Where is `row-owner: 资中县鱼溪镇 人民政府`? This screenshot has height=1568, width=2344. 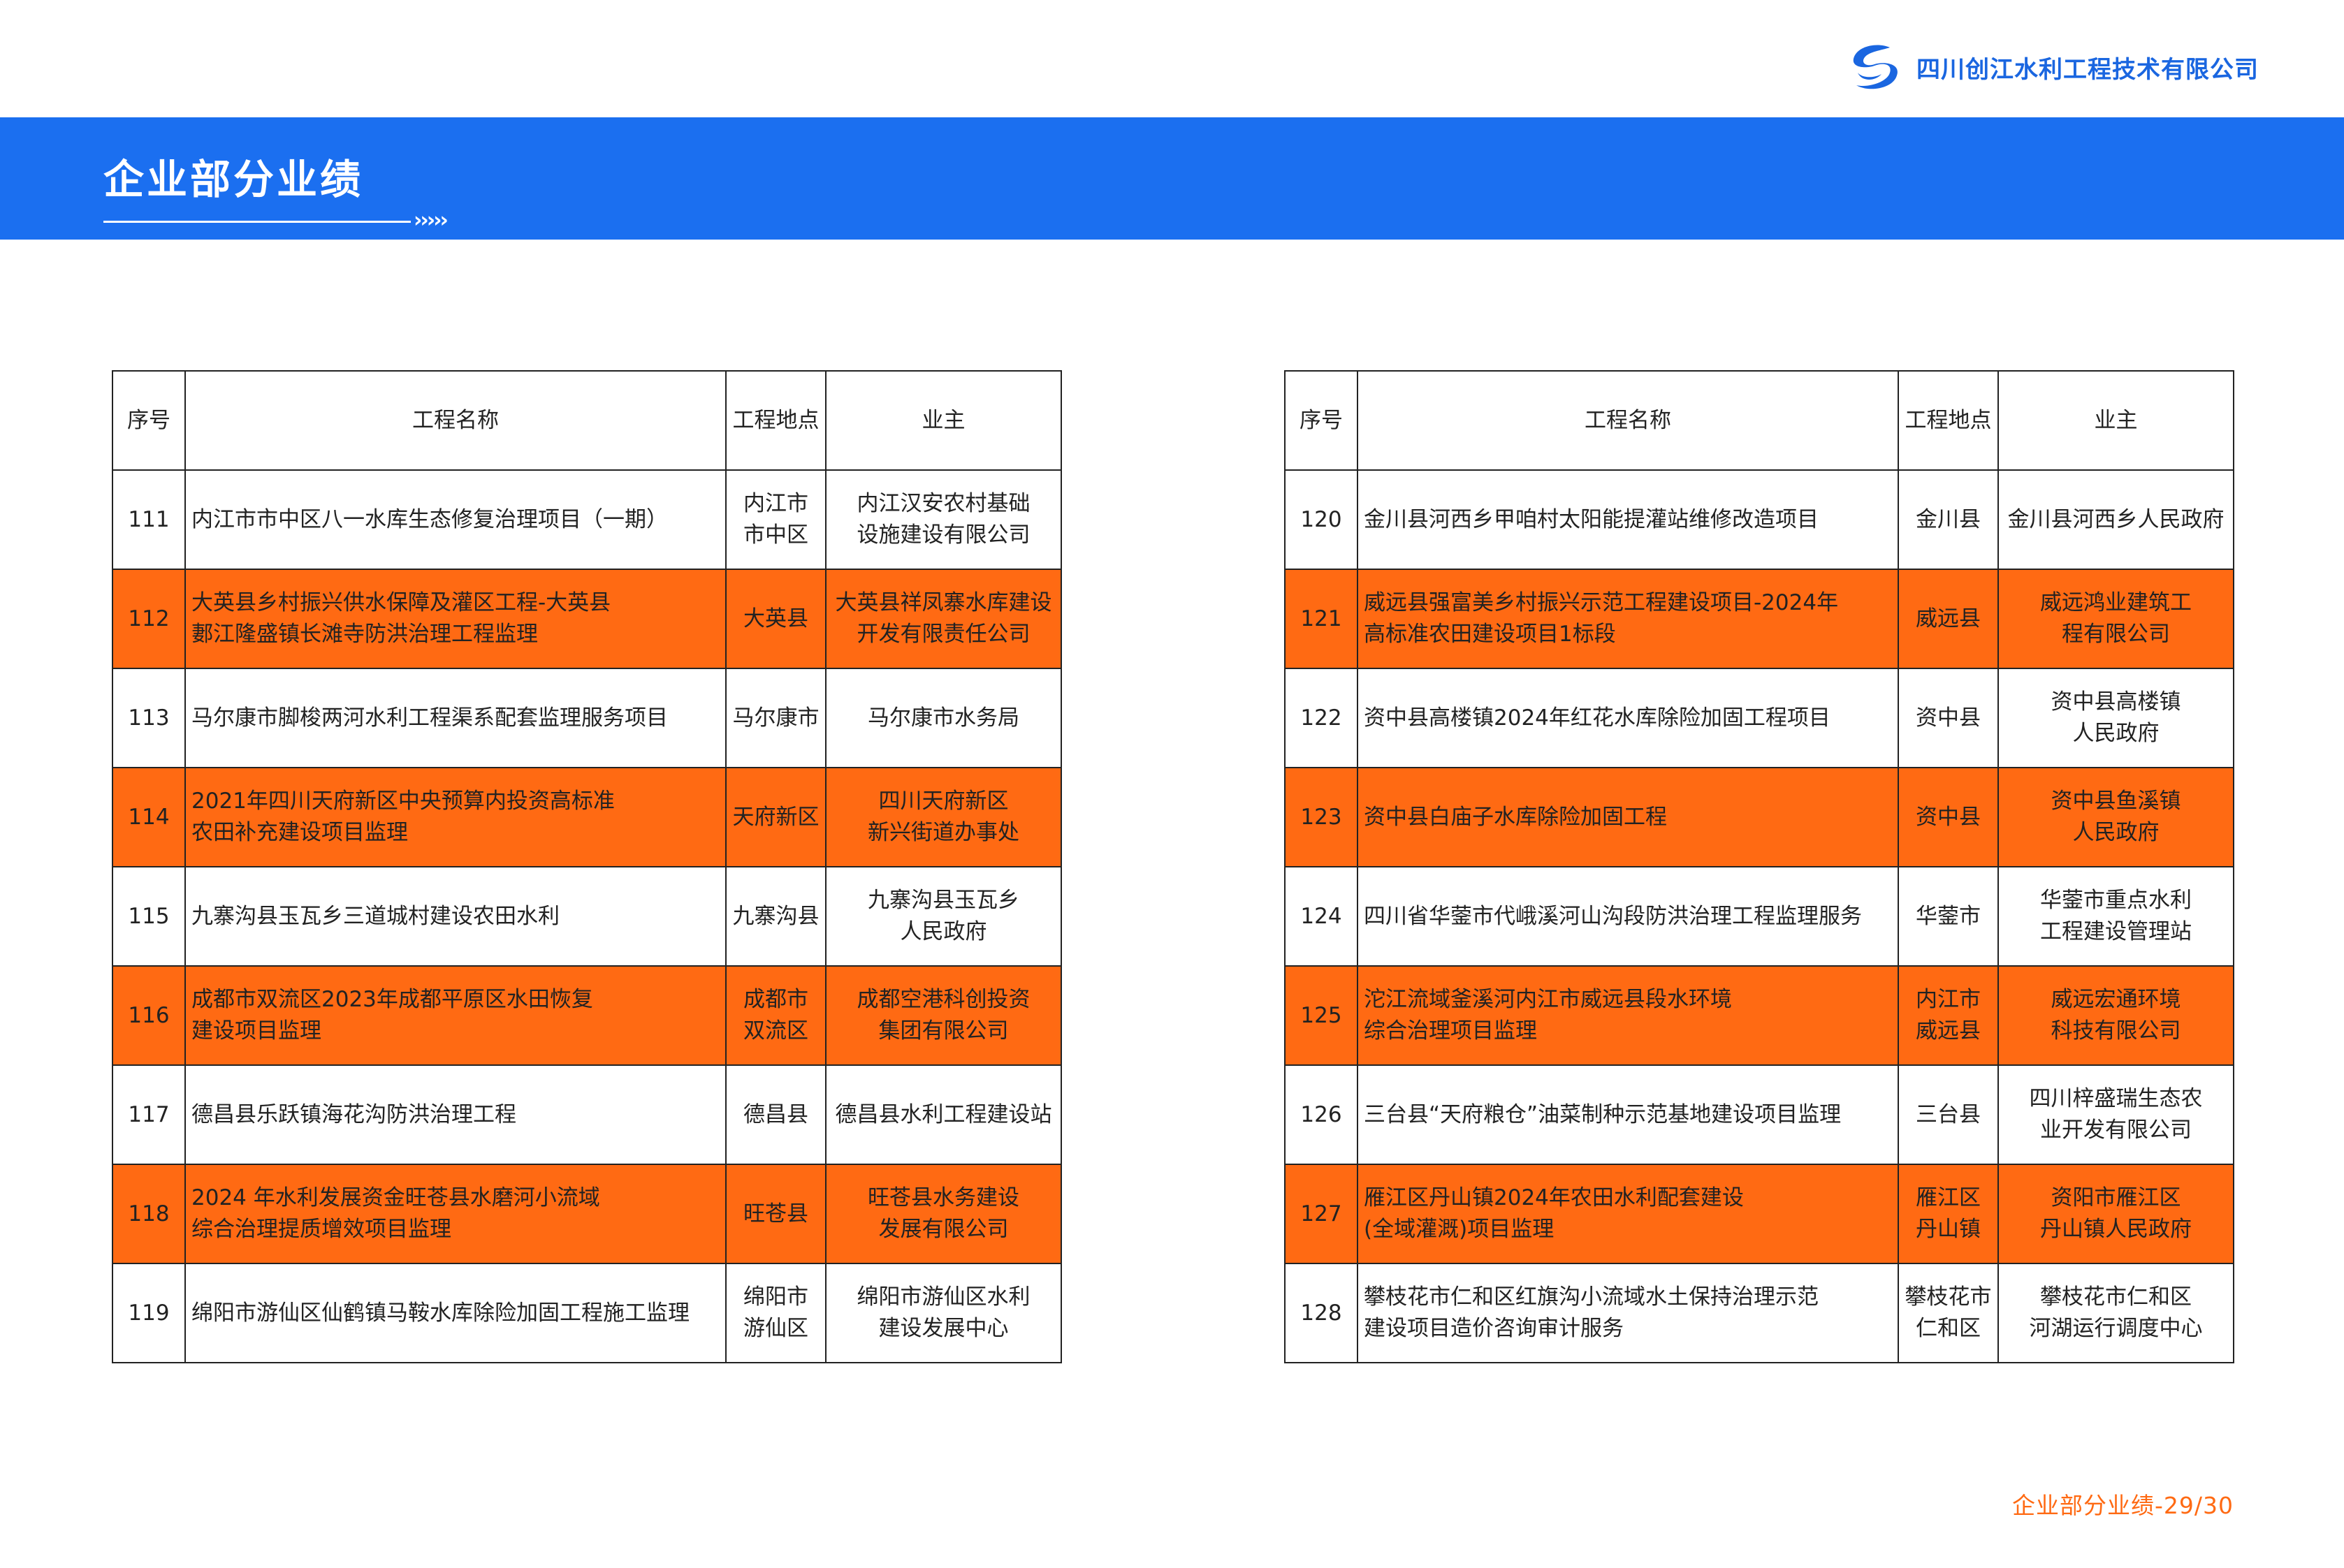 row-owner: 资中县鱼溪镇 人民政府 is located at coordinates (2115, 817).